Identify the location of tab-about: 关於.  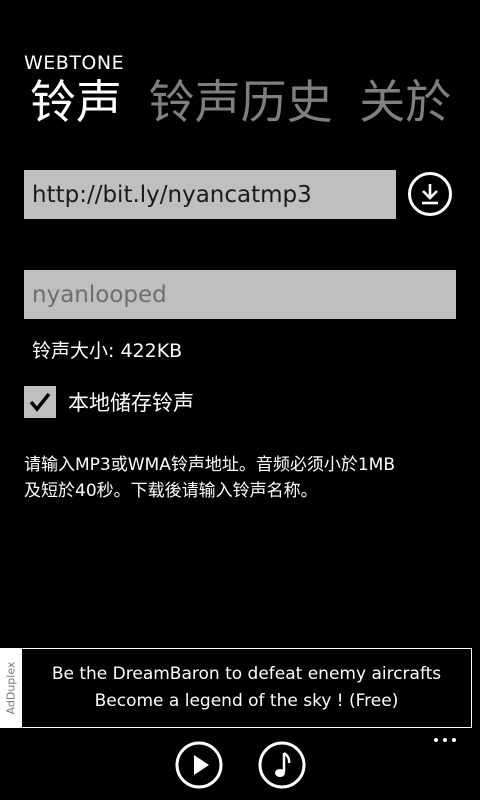
(405, 102).